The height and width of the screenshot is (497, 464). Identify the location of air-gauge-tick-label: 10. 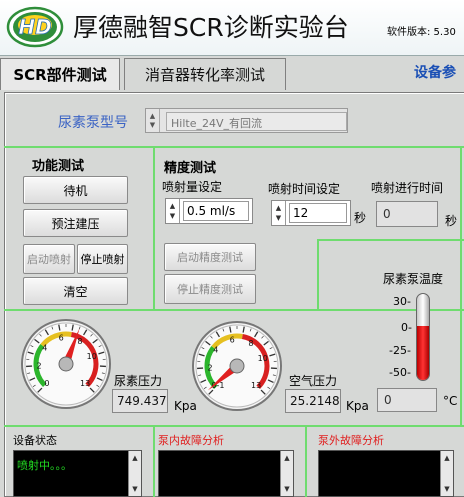
(263, 358).